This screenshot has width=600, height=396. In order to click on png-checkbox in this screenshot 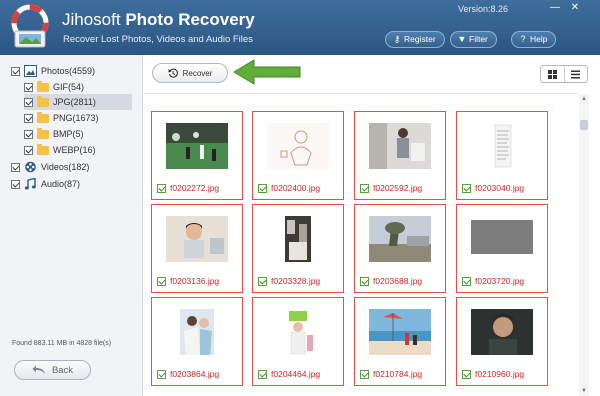, I will do `click(28, 118)`.